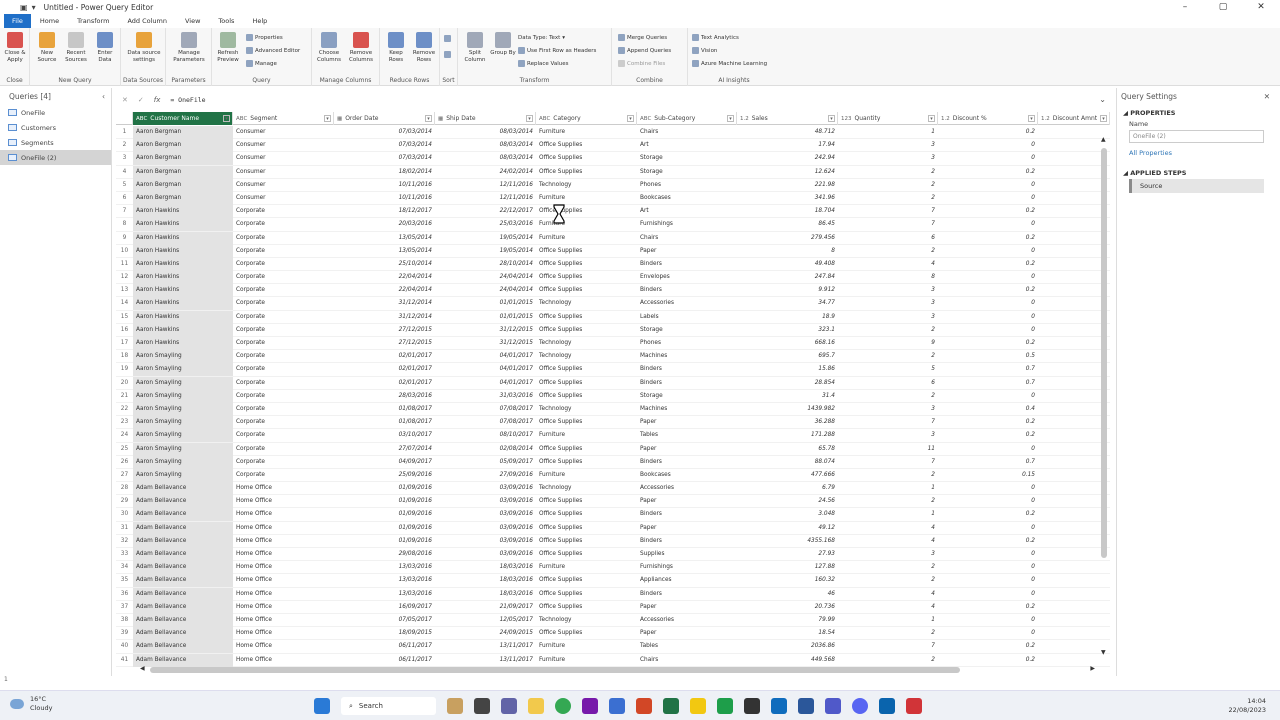 Image resolution: width=1280 pixels, height=720 pixels. What do you see at coordinates (687, 356) in the screenshot?
I see `table-cell: Machines` at bounding box center [687, 356].